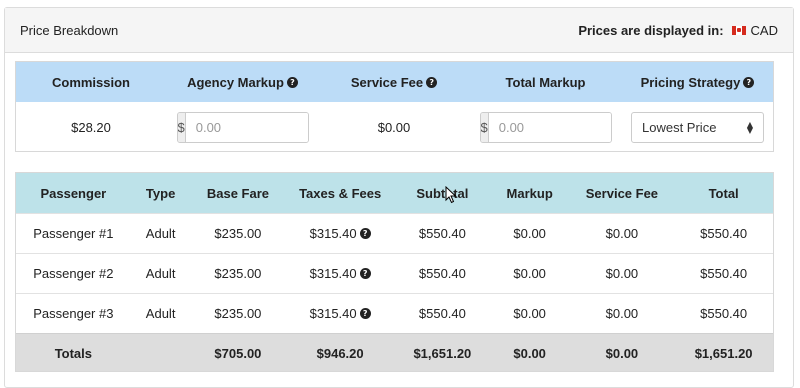 This screenshot has height=388, width=800. Describe the element at coordinates (738, 30) in the screenshot. I see `canada-flag-icon` at that location.